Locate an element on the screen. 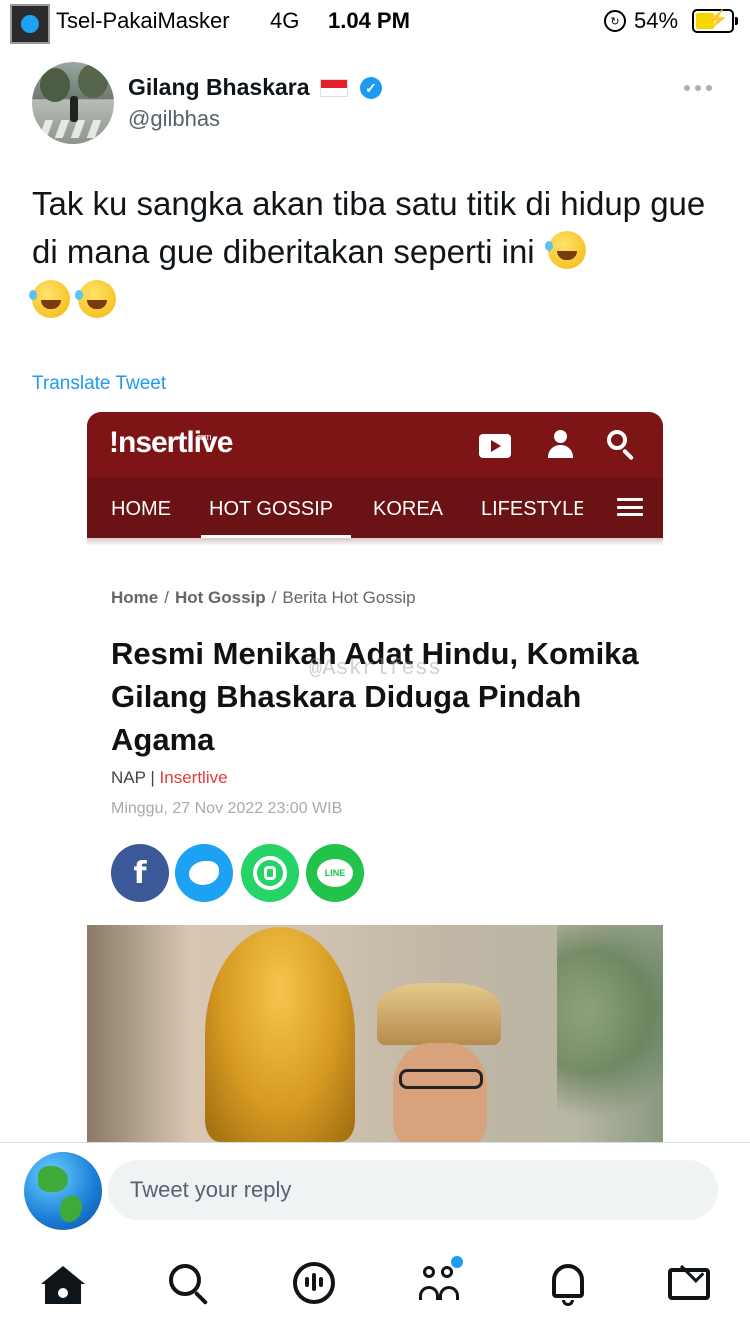 This screenshot has width=750, height=1334. notifications-icon is located at coordinates (568, 1284).